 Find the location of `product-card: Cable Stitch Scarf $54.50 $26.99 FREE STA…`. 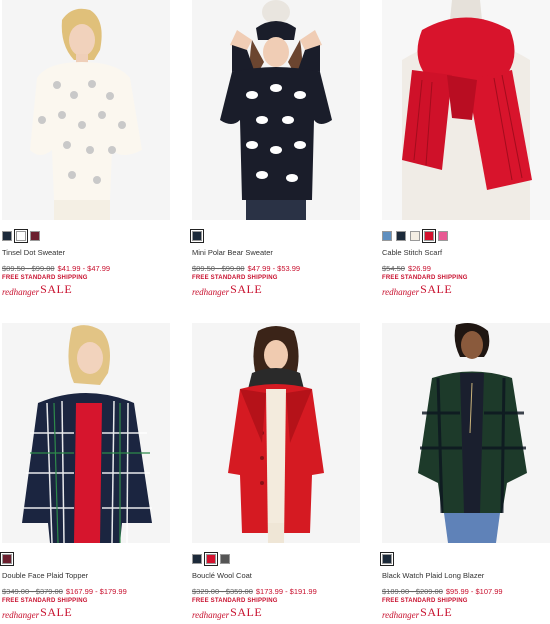

product-card: Cable Stitch Scarf $54.50 $26.99 FREE STA… is located at coordinates (466, 148).